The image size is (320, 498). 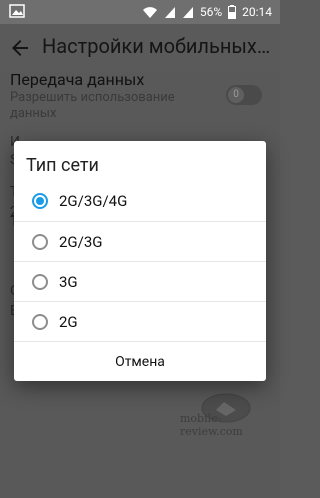 I want to click on option-label: 2G/3G, so click(x=81, y=242).